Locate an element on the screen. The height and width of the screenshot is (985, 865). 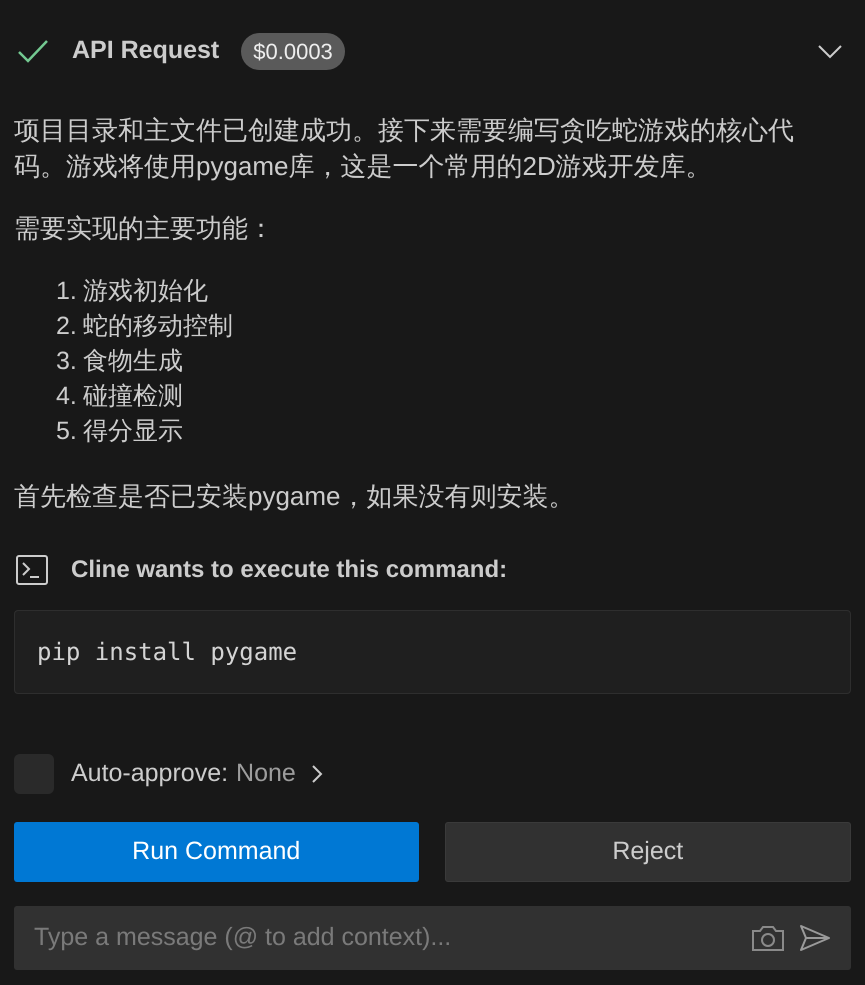
list-number: 5. is located at coordinates (66, 431).